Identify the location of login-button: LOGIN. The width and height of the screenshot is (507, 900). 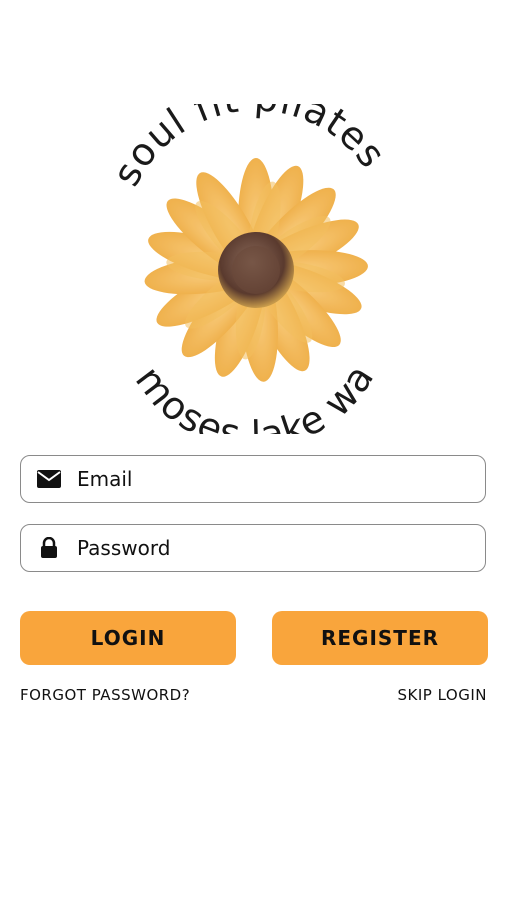
(128, 638).